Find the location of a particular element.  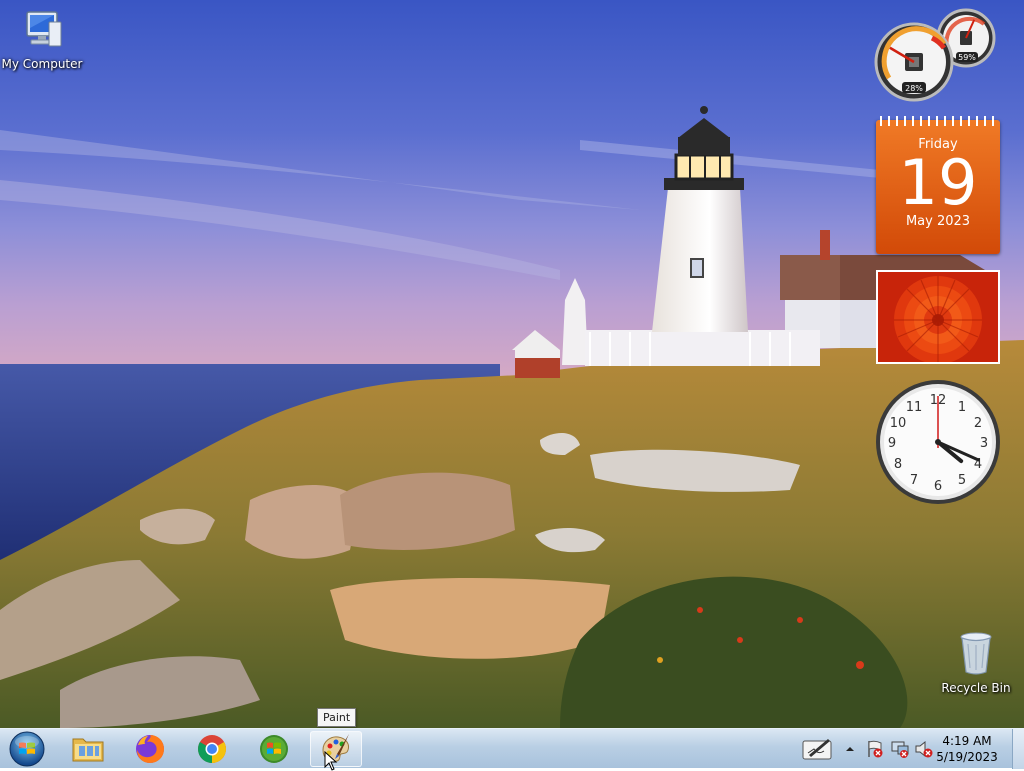

tray-volume is located at coordinates (924, 749).